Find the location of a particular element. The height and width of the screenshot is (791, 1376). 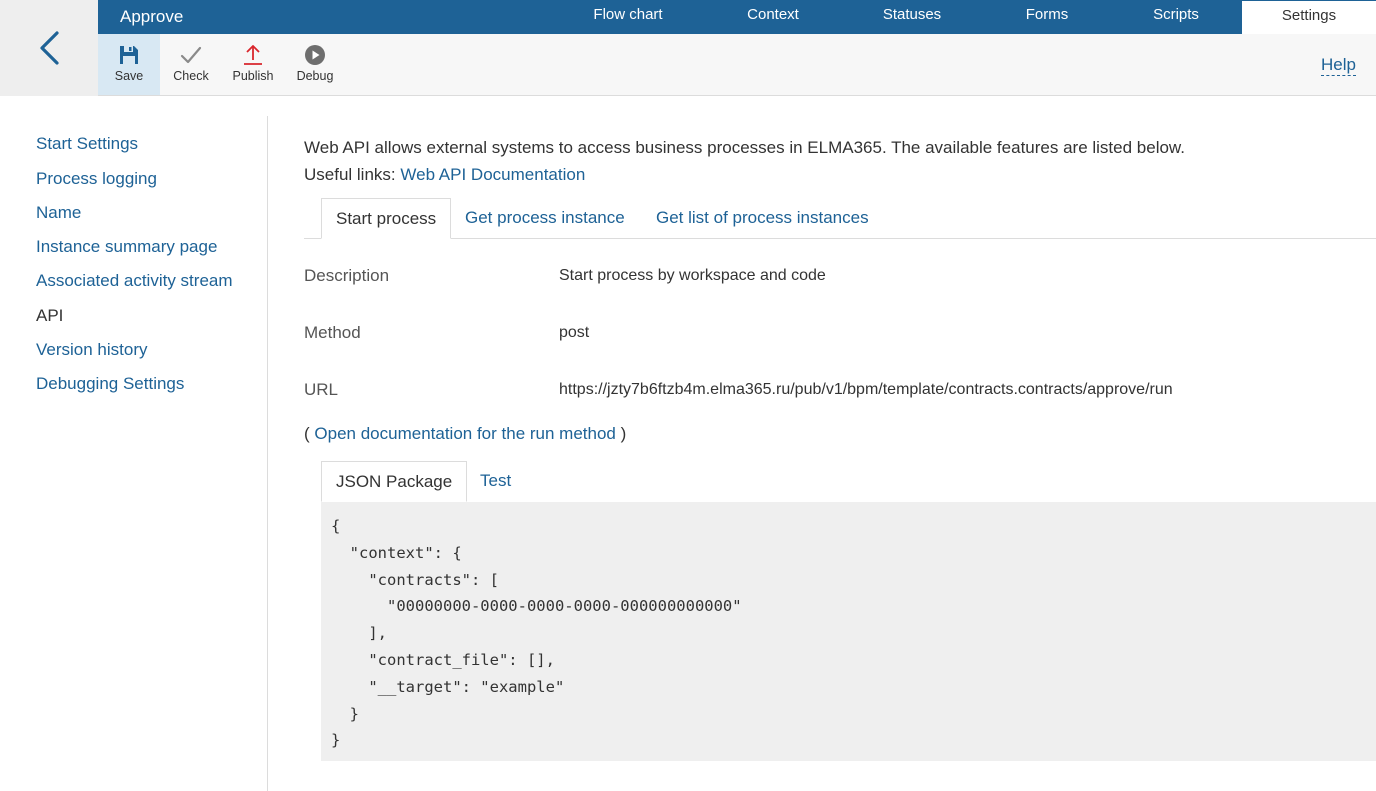

tab-test: Test is located at coordinates (495, 481).